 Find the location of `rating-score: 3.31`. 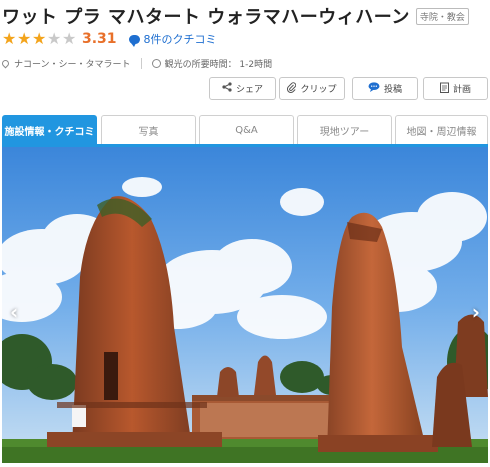

rating-score: 3.31 is located at coordinates (99, 39).